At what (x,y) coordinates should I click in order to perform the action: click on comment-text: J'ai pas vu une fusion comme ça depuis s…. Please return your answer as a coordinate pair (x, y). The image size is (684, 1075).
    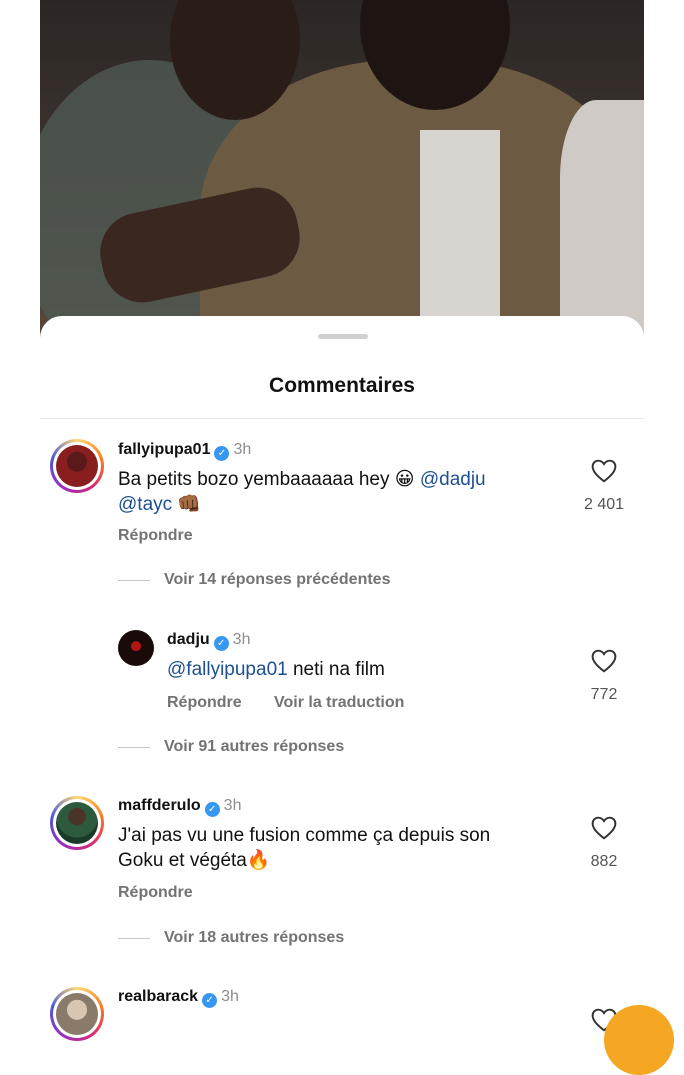
    Looking at the image, I should click on (343, 848).